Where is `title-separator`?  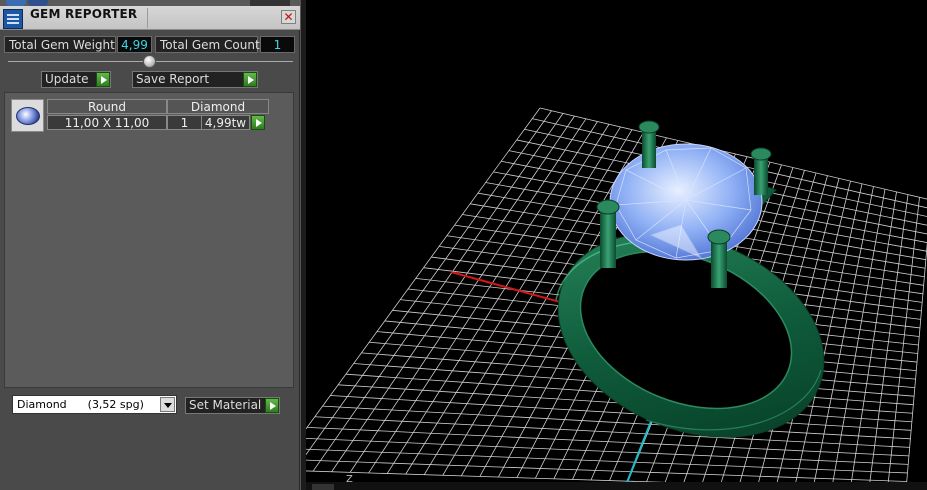
title-separator is located at coordinates (147, 18).